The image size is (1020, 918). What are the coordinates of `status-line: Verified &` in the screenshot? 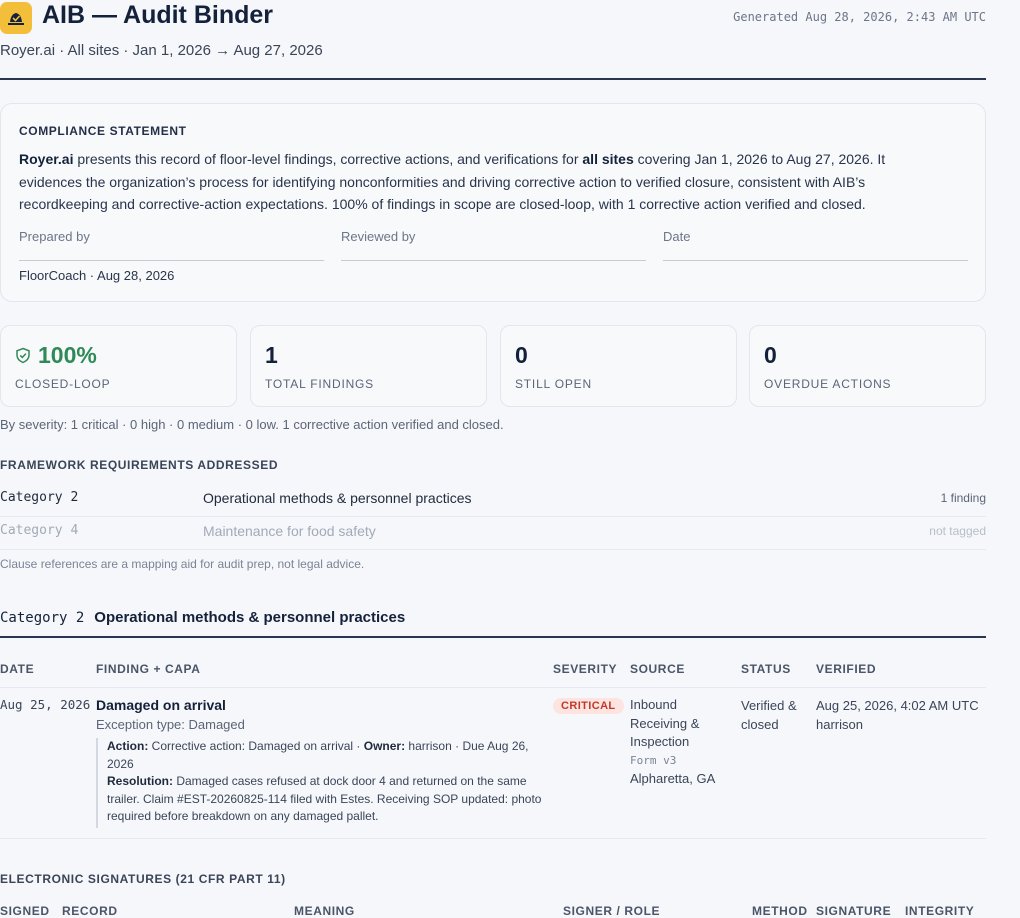 It's located at (769, 705).